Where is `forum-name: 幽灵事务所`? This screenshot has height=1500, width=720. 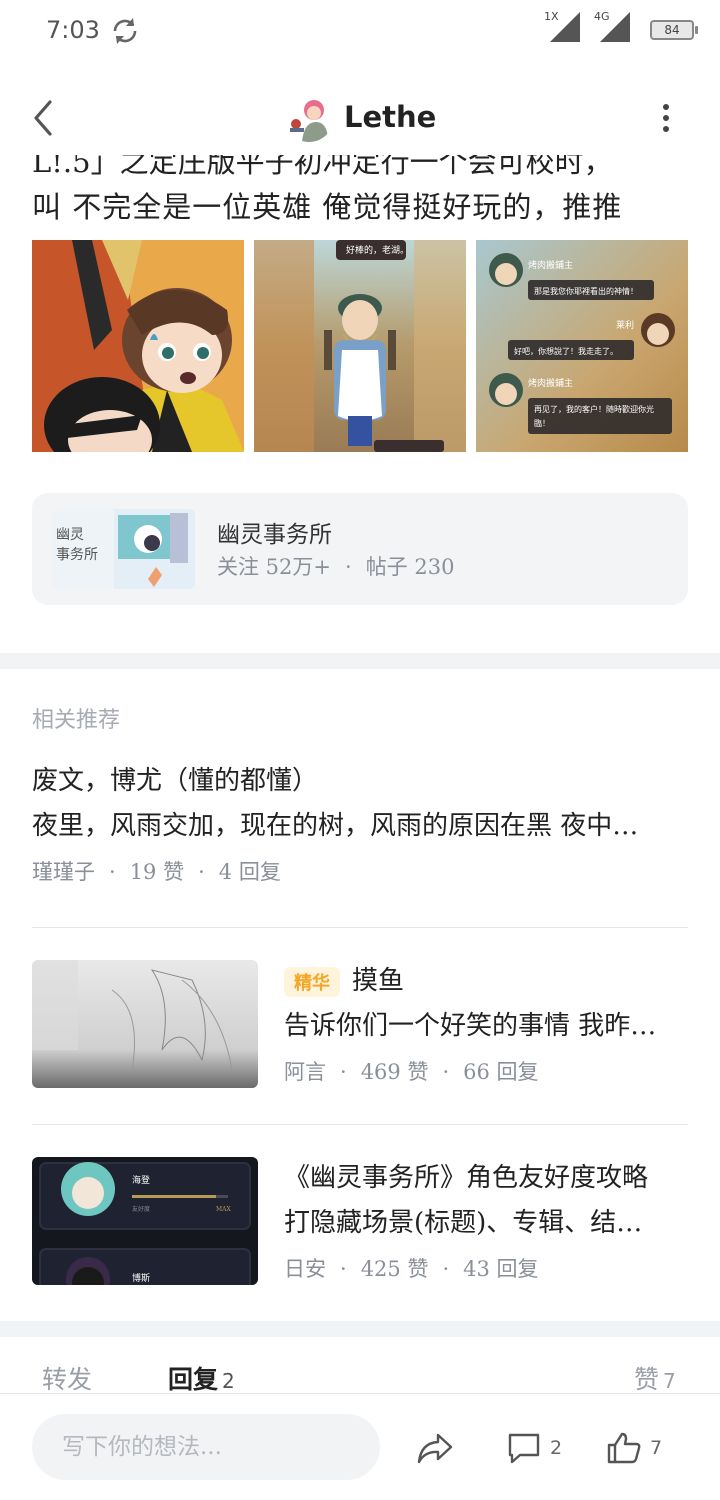 forum-name: 幽灵事务所 is located at coordinates (274, 532).